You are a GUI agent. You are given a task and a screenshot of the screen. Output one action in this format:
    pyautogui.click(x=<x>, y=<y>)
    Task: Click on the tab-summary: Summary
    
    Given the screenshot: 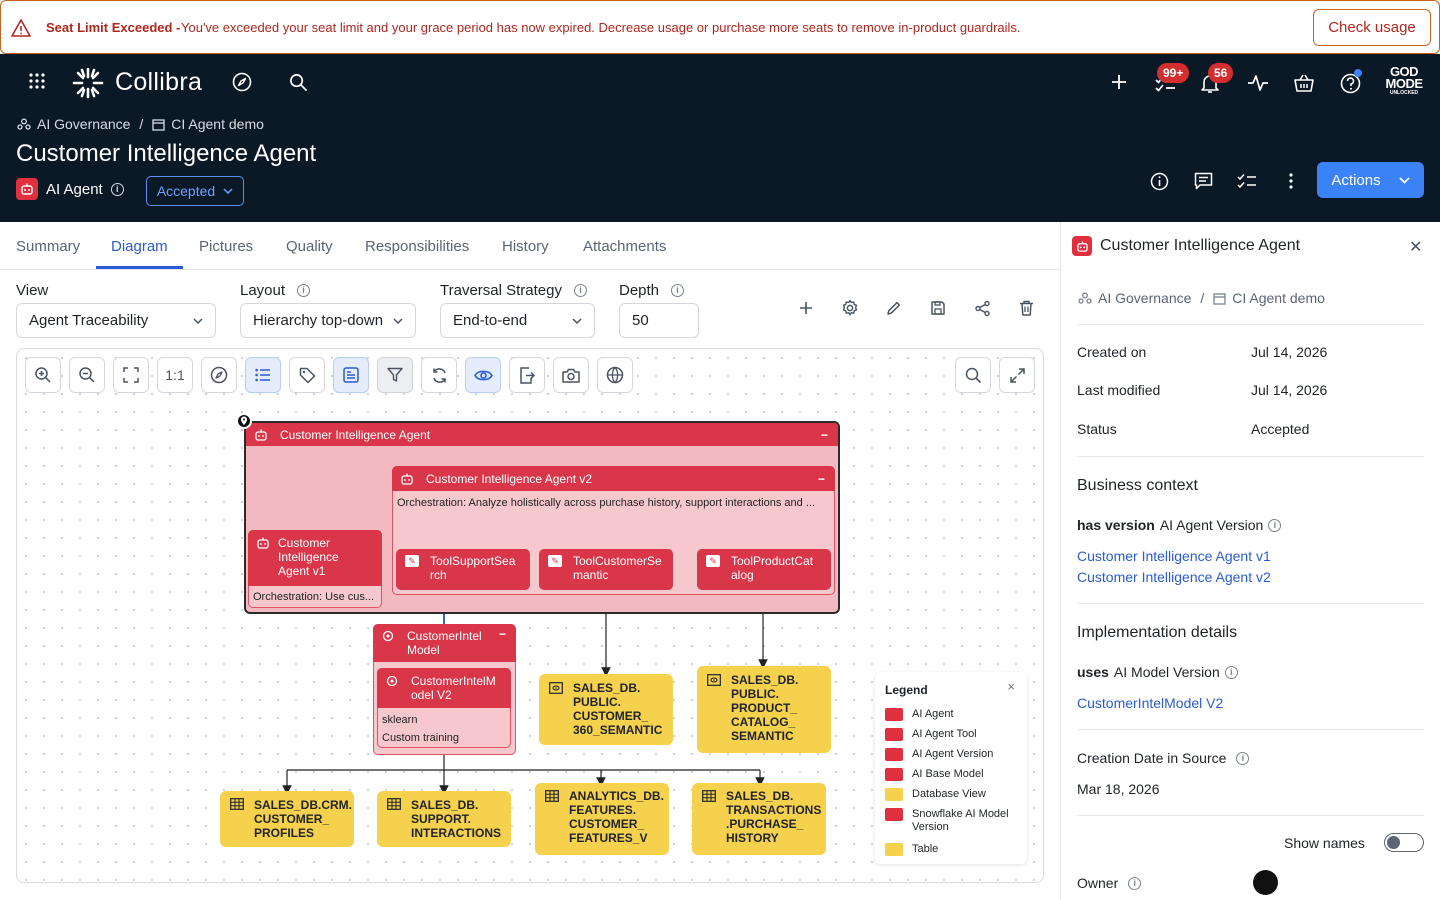 What is the action you would take?
    pyautogui.click(x=48, y=246)
    